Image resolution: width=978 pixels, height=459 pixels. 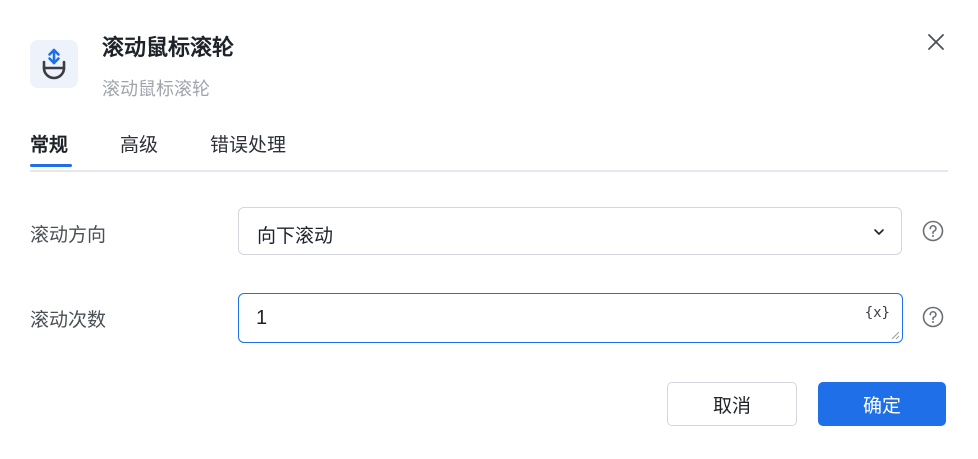 What do you see at coordinates (895, 335) in the screenshot?
I see `resize-handle-icon` at bounding box center [895, 335].